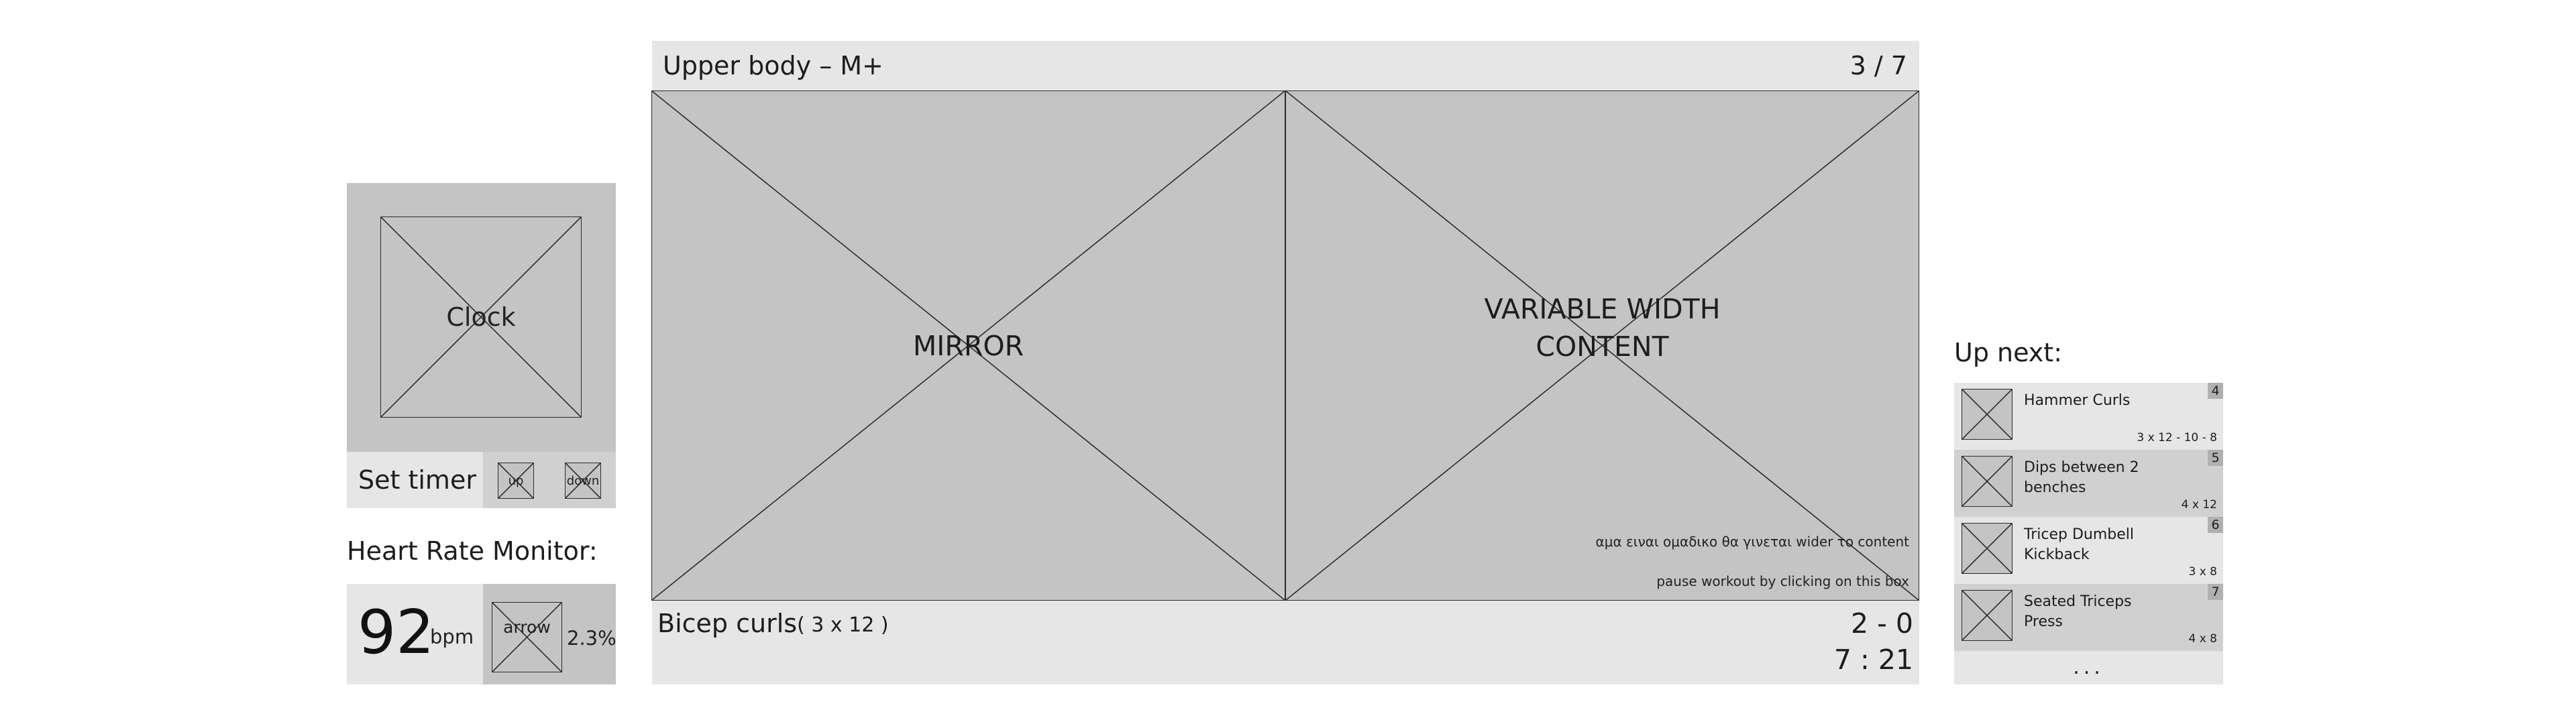 This screenshot has height=724, width=2576. What do you see at coordinates (527, 627) in the screenshot?
I see `trend-arrow-label: arrow` at bounding box center [527, 627].